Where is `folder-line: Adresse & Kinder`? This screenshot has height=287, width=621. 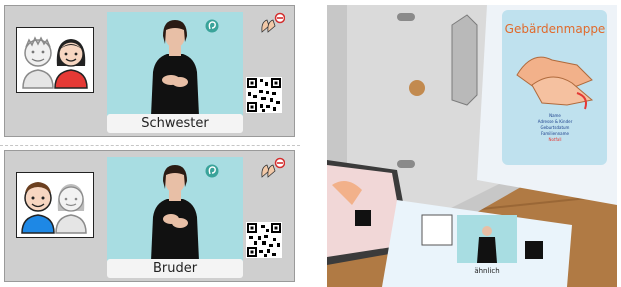 folder-line: Adresse & Kinder is located at coordinates (555, 121).